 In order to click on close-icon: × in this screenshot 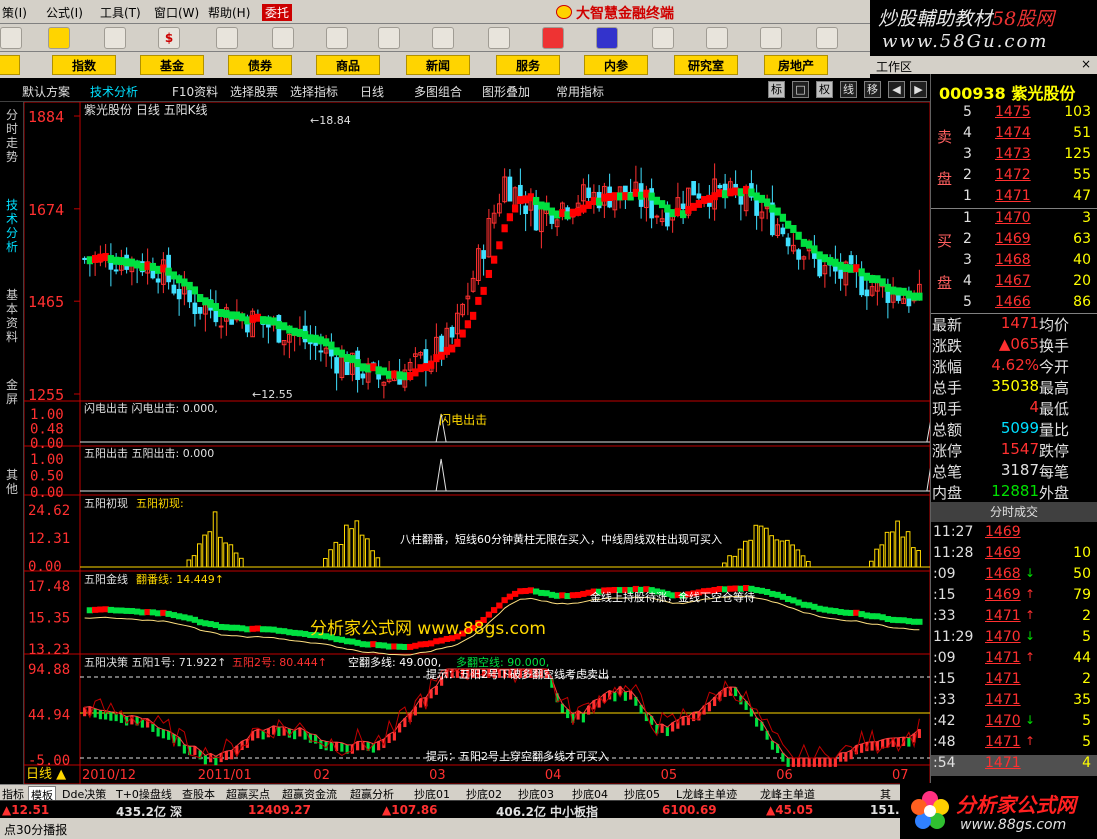, I will do `click(1086, 64)`.